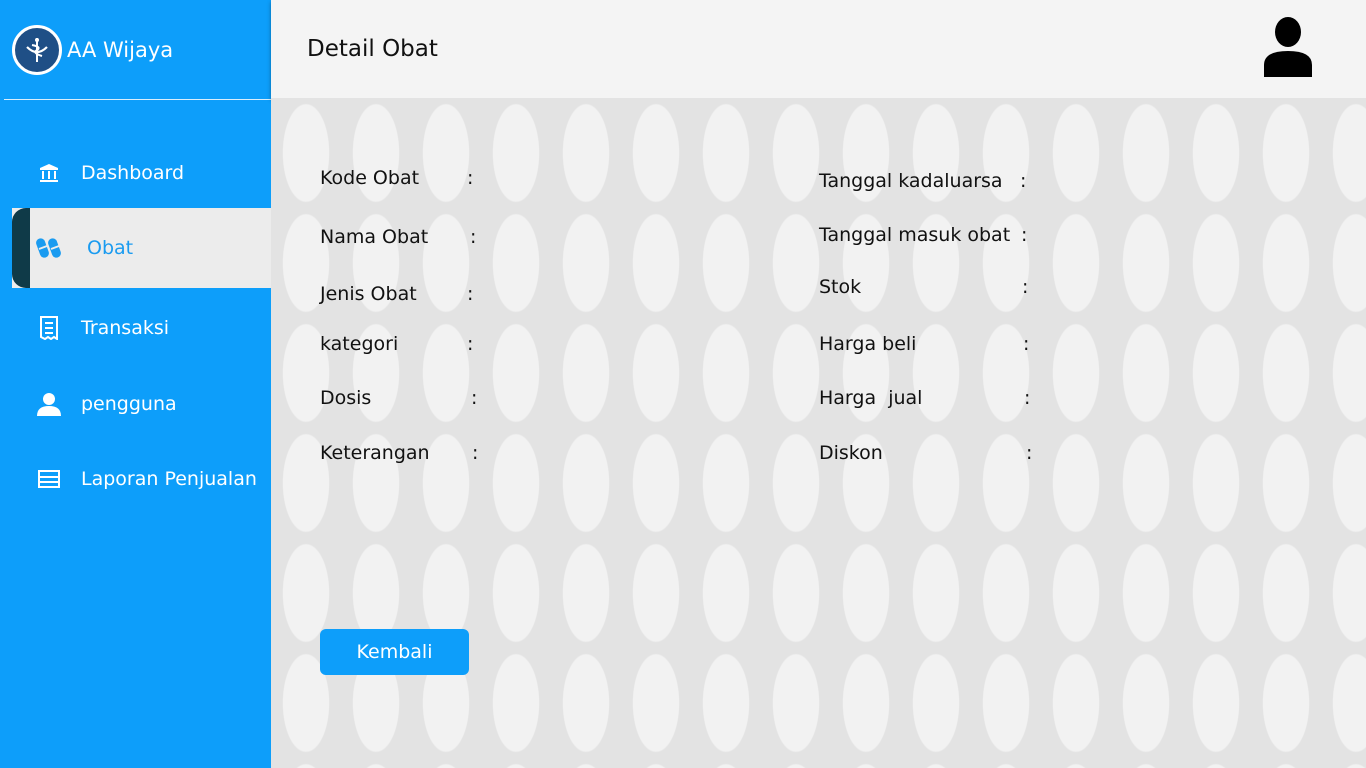 This screenshot has height=768, width=1366. What do you see at coordinates (133, 173) in the screenshot?
I see `sidebar-item-label: Dashboard` at bounding box center [133, 173].